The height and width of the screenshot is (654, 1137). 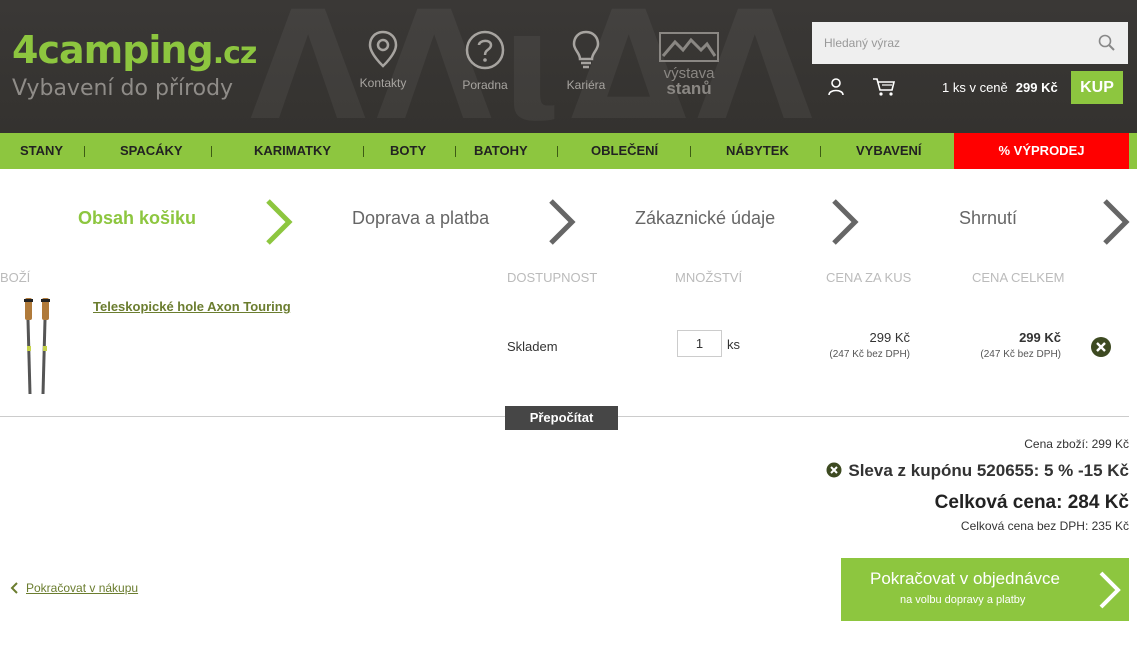 I want to click on continue-shopping-label: Pokračovat v nákupu, so click(x=82, y=588).